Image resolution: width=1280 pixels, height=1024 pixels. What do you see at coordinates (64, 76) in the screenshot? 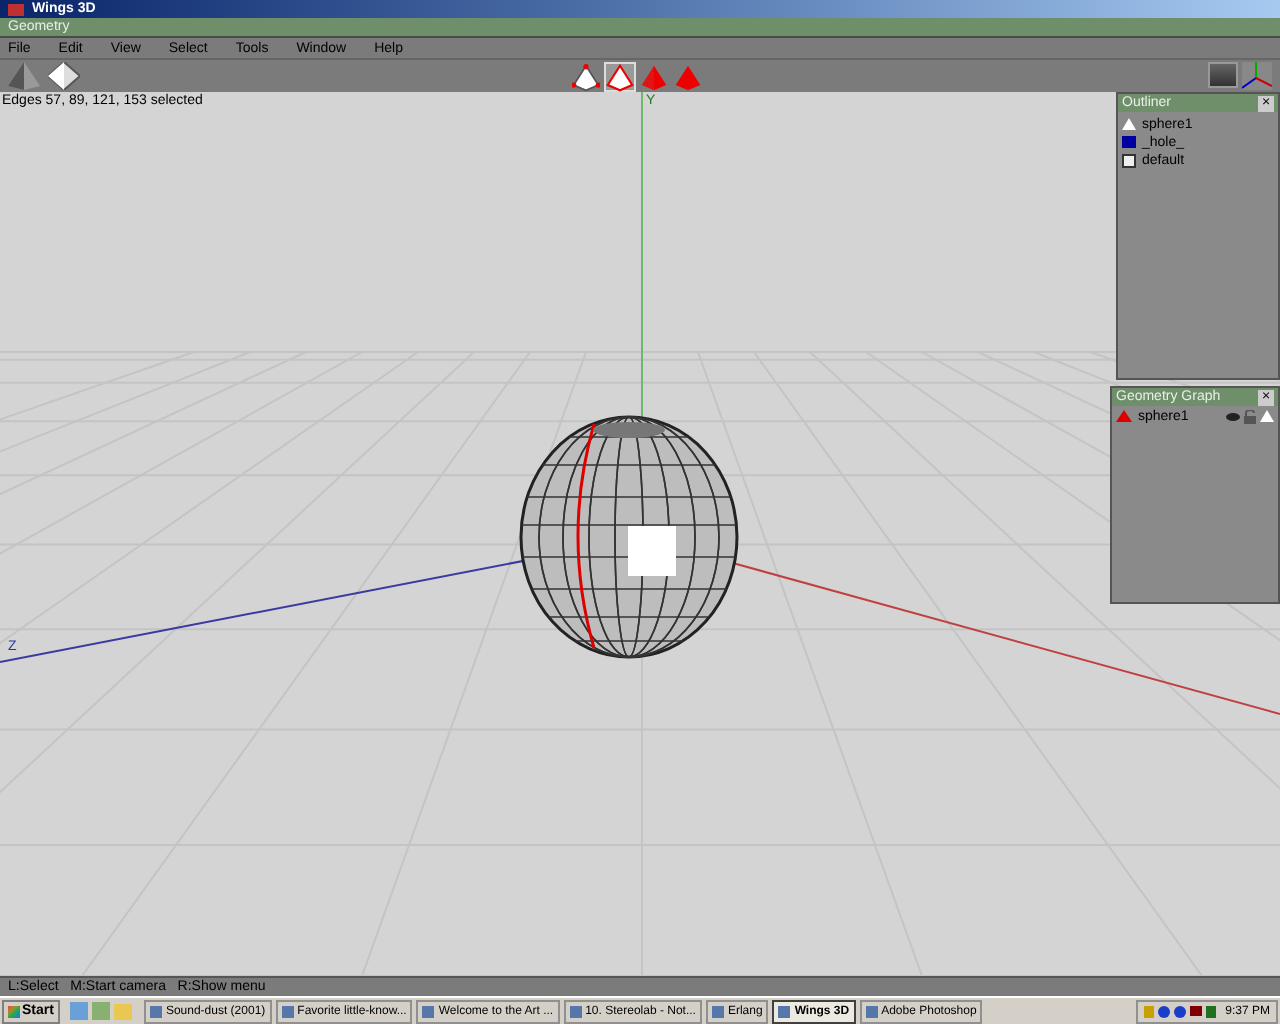
I see `wireframe-view-icon` at bounding box center [64, 76].